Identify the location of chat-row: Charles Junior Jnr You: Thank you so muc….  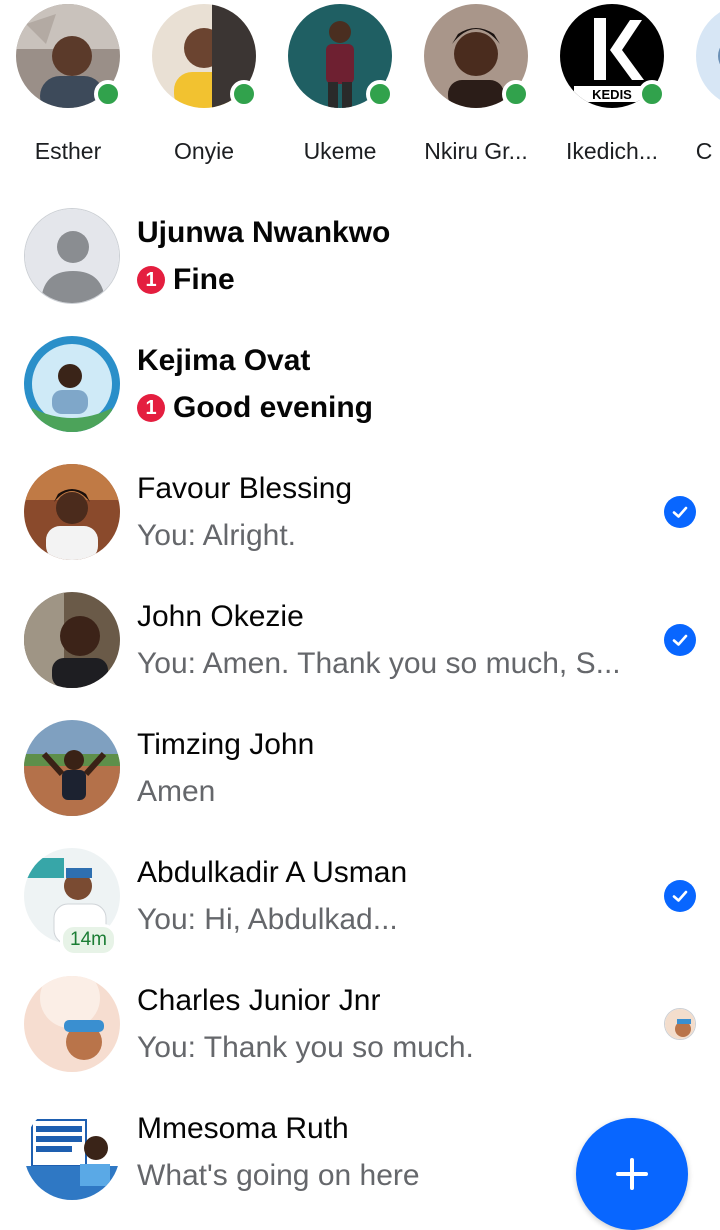
(360, 1024).